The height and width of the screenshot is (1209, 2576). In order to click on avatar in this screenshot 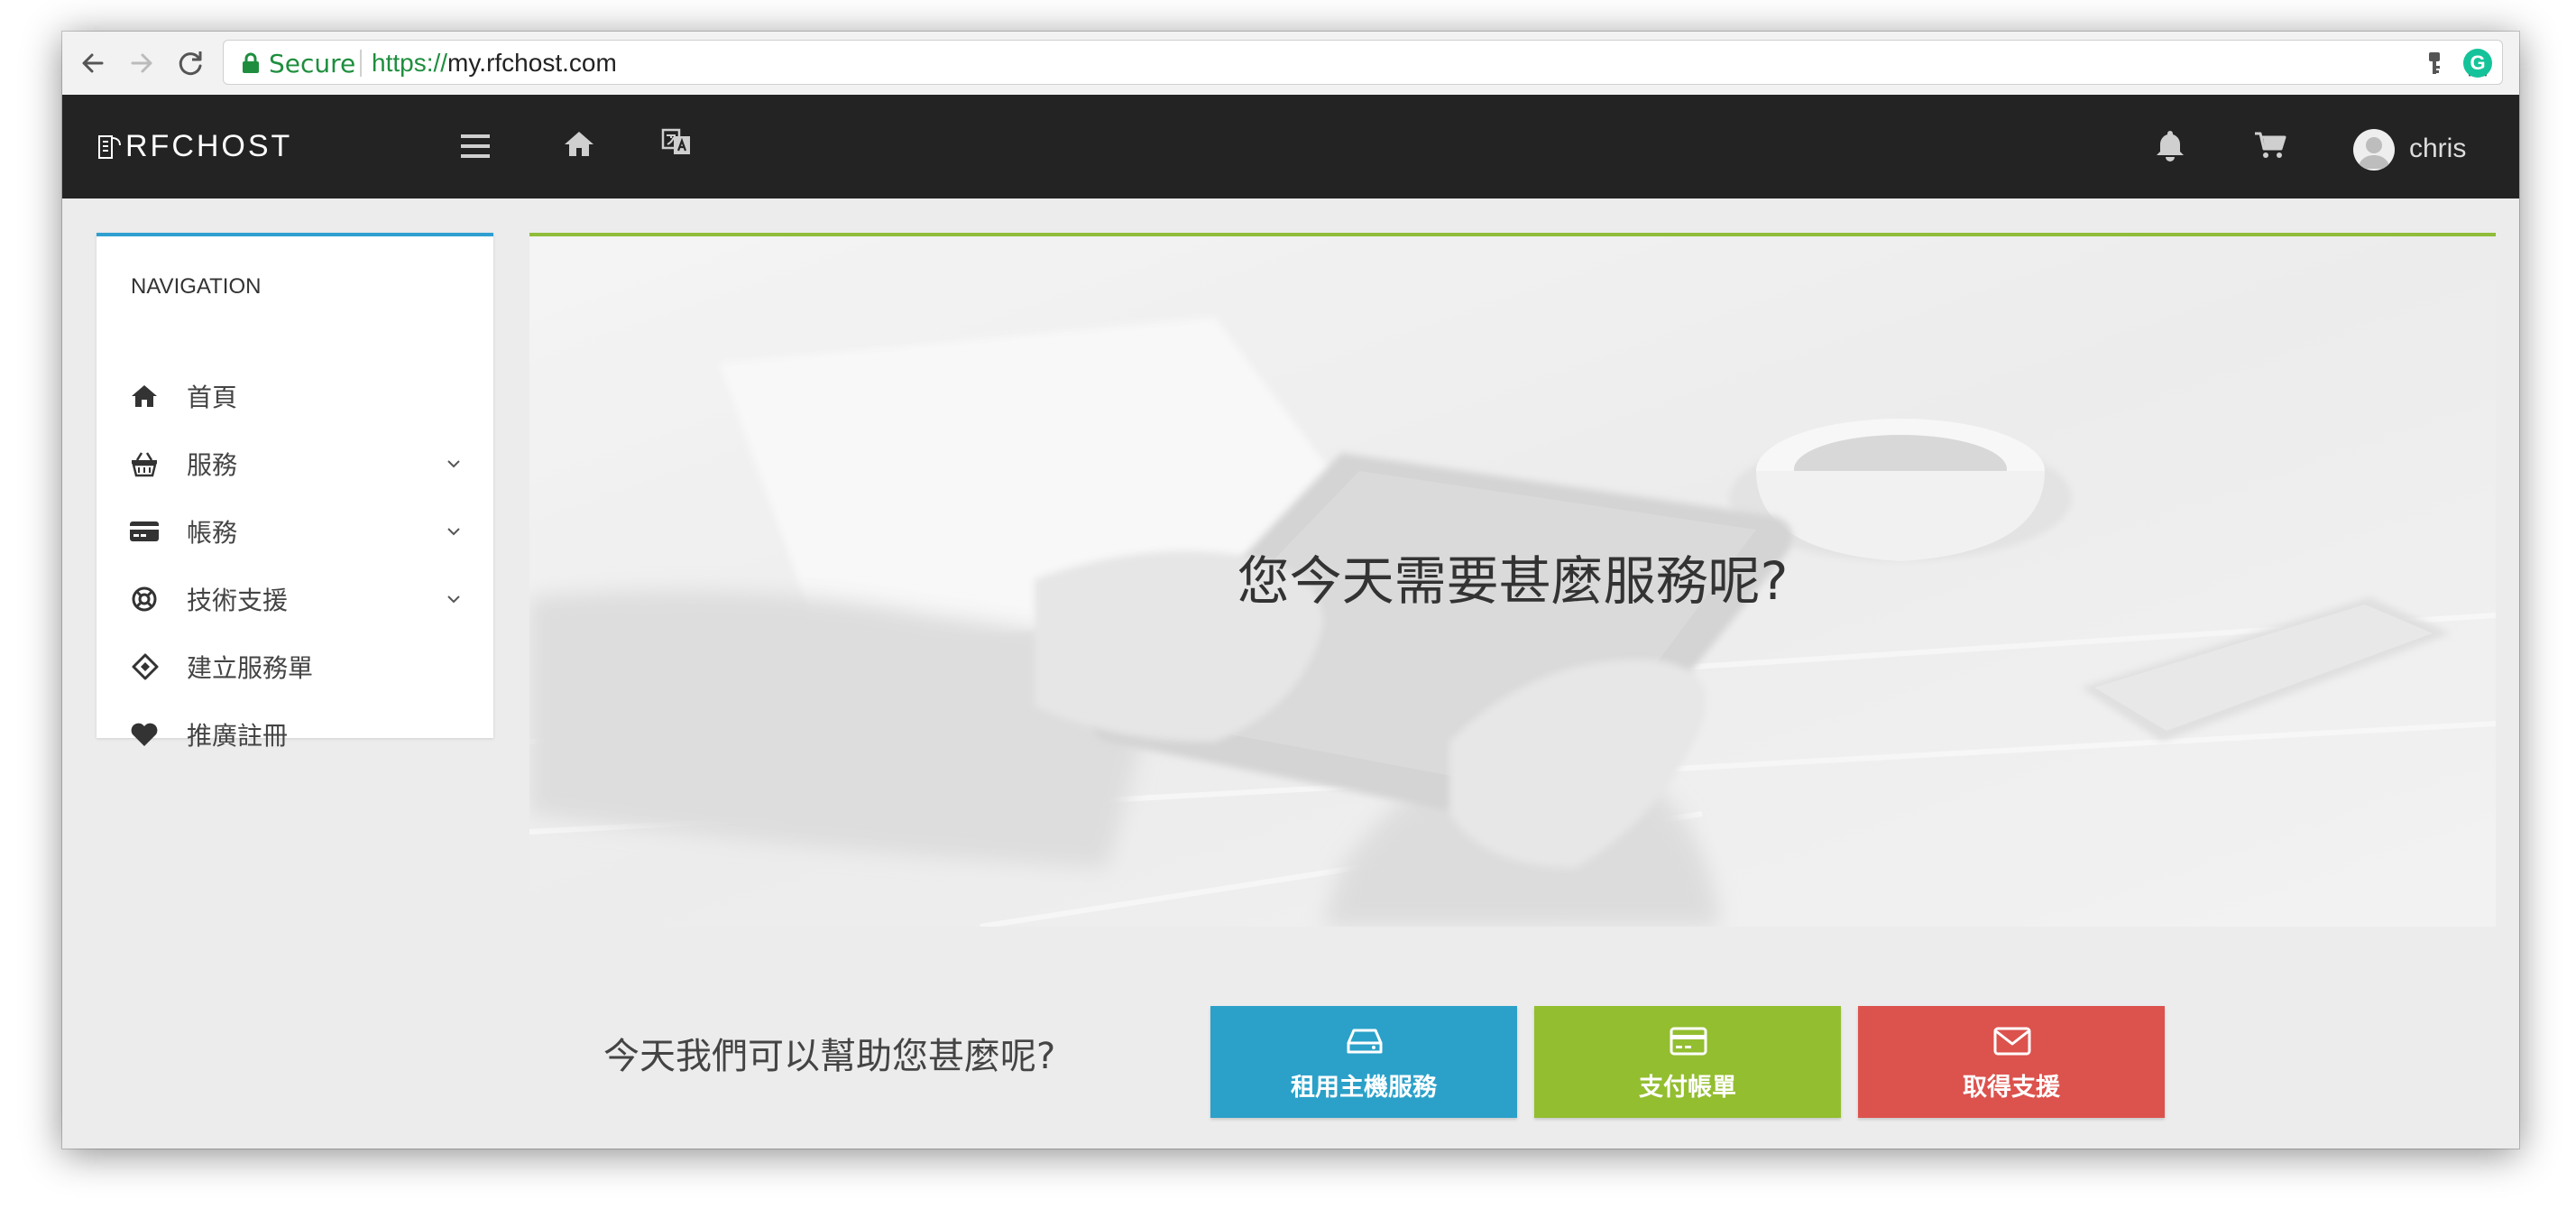, I will do `click(2374, 150)`.